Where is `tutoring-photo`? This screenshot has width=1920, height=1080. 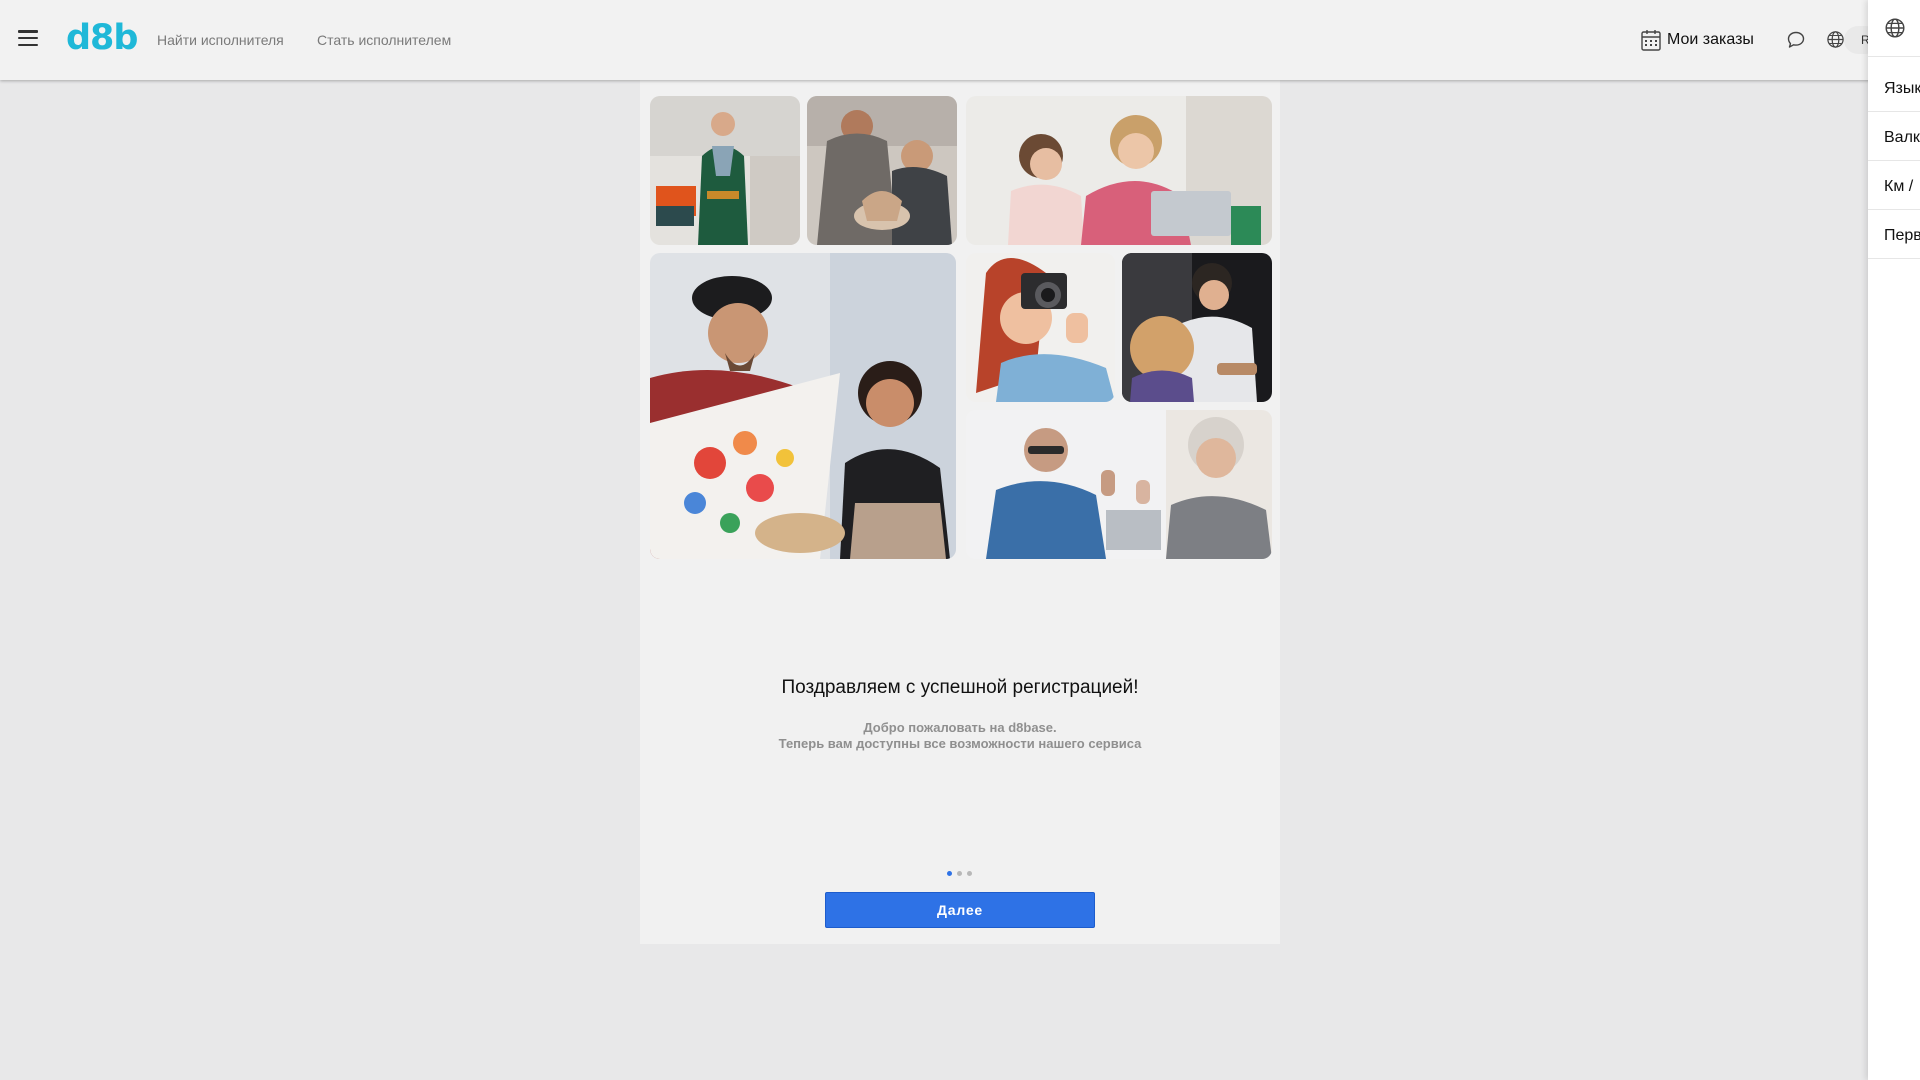 tutoring-photo is located at coordinates (1119, 170).